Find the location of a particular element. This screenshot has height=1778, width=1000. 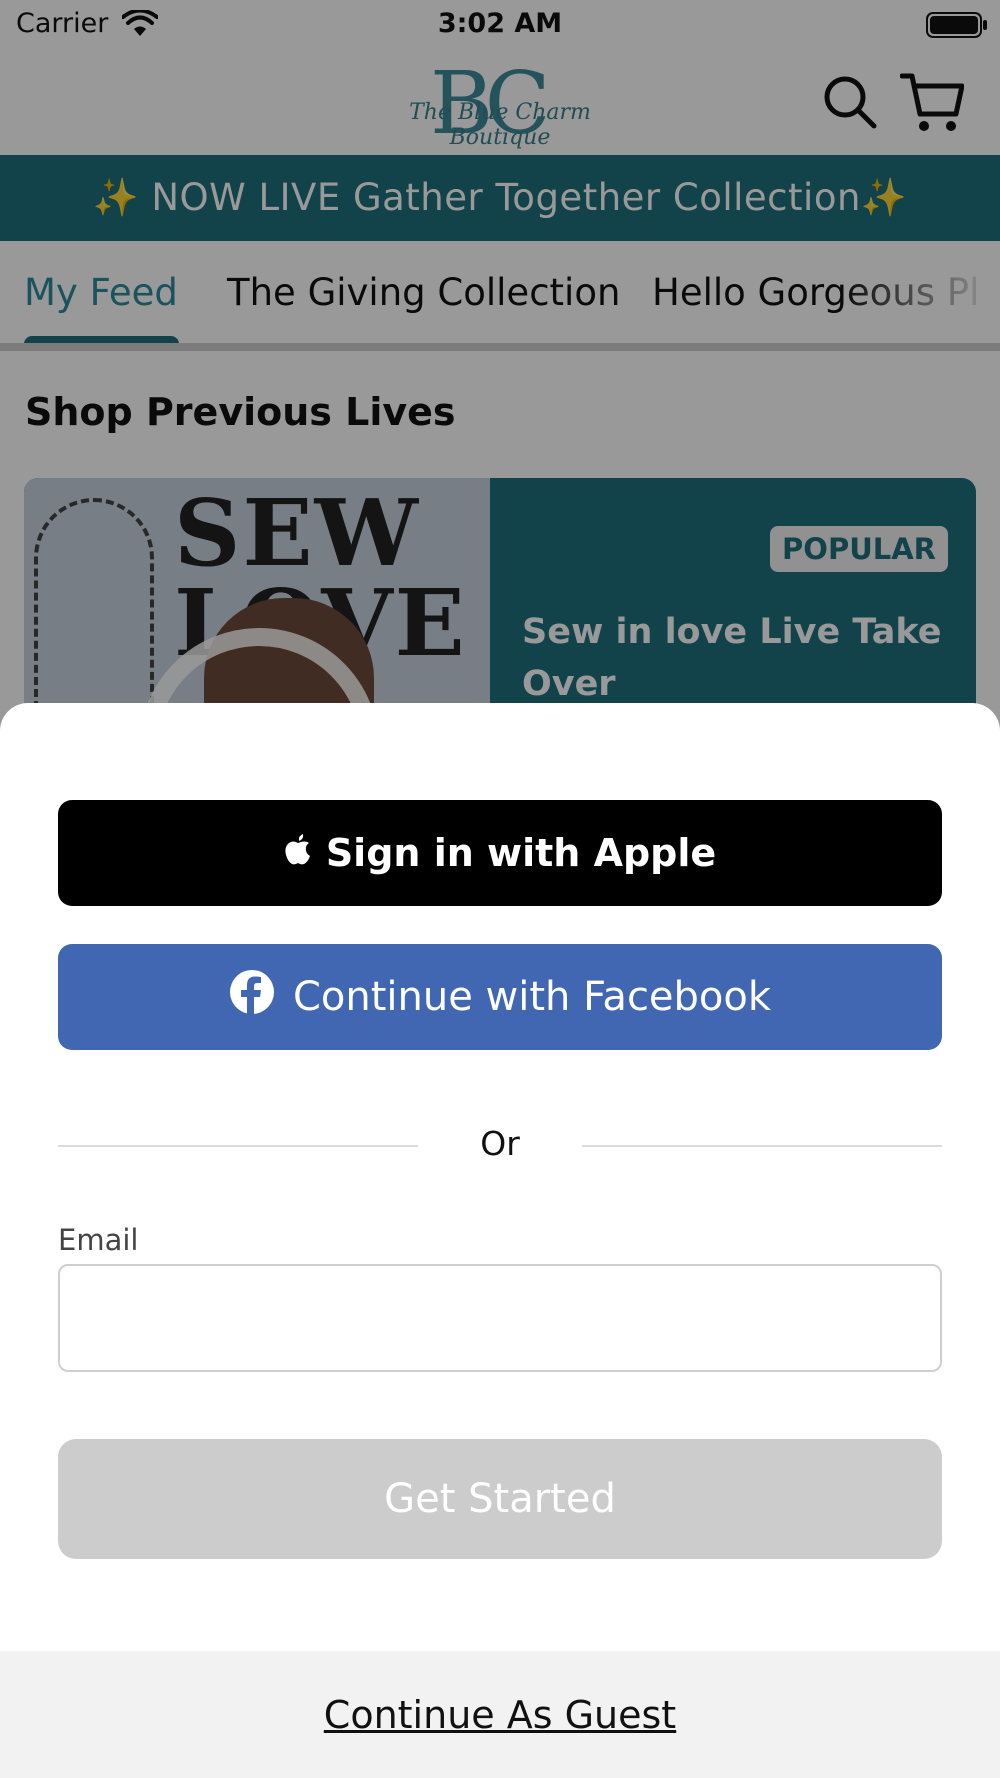

get-started-label: Get Started is located at coordinates (500, 1499).